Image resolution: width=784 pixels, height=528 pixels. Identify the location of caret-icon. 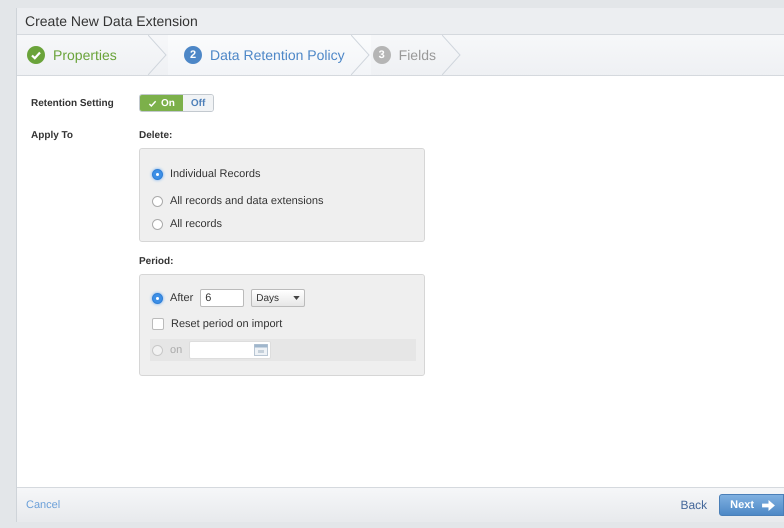
(296, 298).